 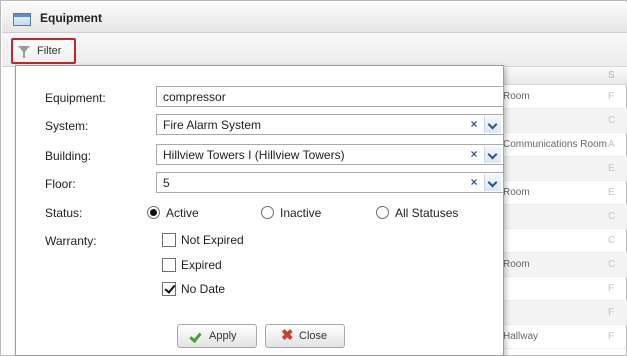 I want to click on row-location: Hallway, so click(x=521, y=336).